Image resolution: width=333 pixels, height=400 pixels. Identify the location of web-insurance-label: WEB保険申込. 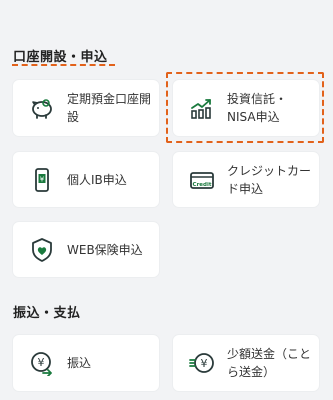
(105, 249).